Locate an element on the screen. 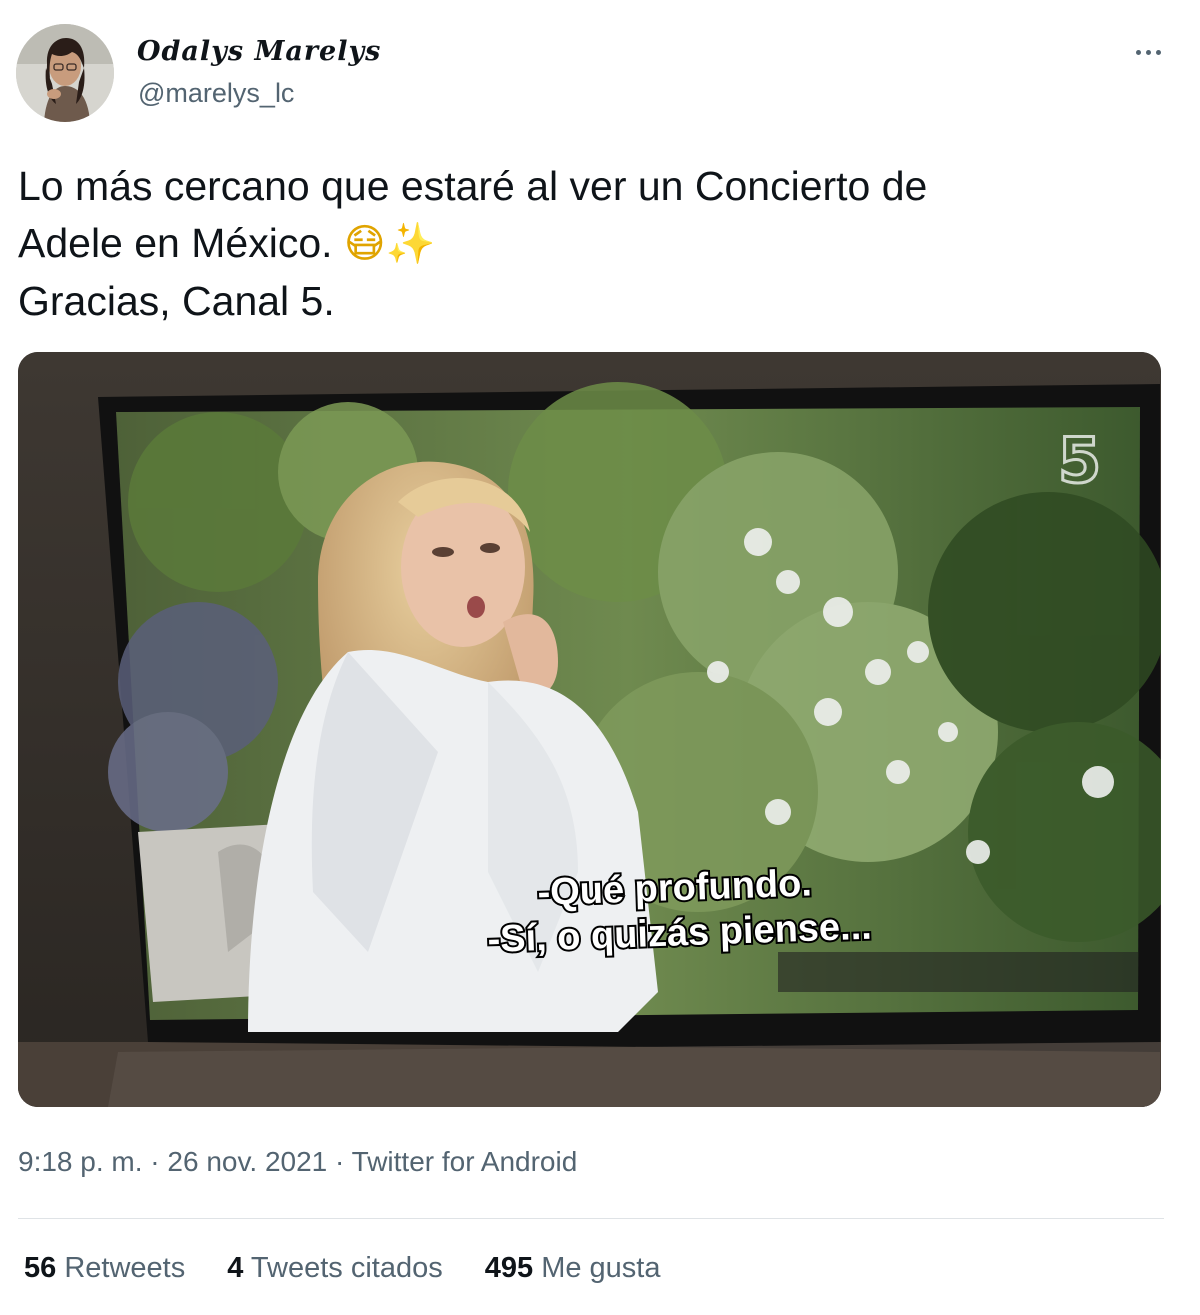 The height and width of the screenshot is (1315, 1200). sneezing-face-icon: 😷 is located at coordinates (364, 244).